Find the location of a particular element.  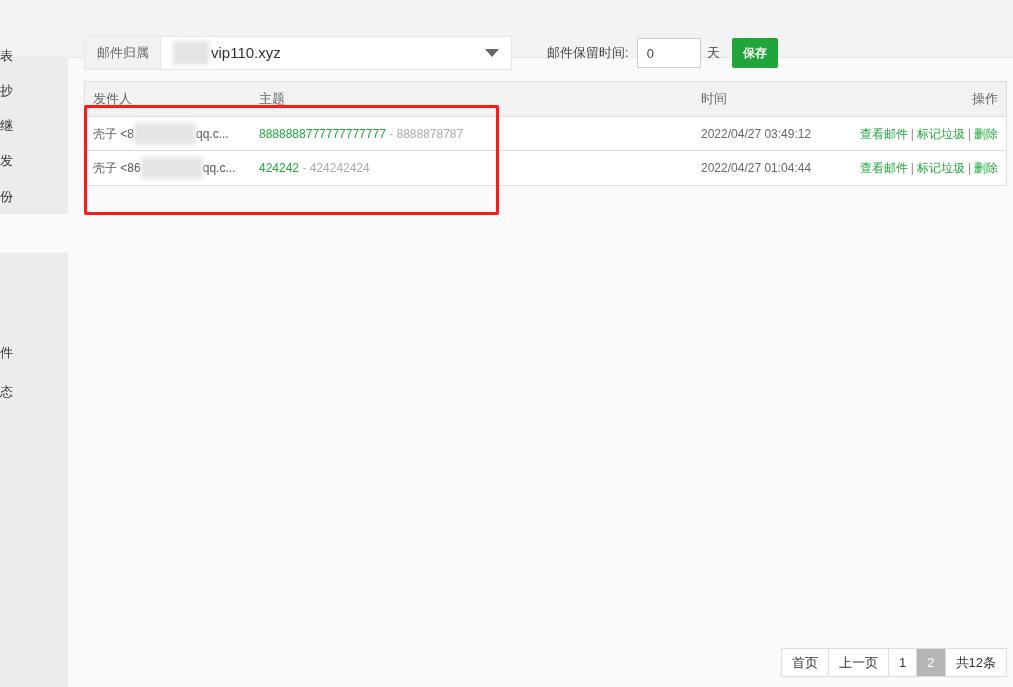

domain-select: 邮件归属 vip110.xyz is located at coordinates (298, 53).